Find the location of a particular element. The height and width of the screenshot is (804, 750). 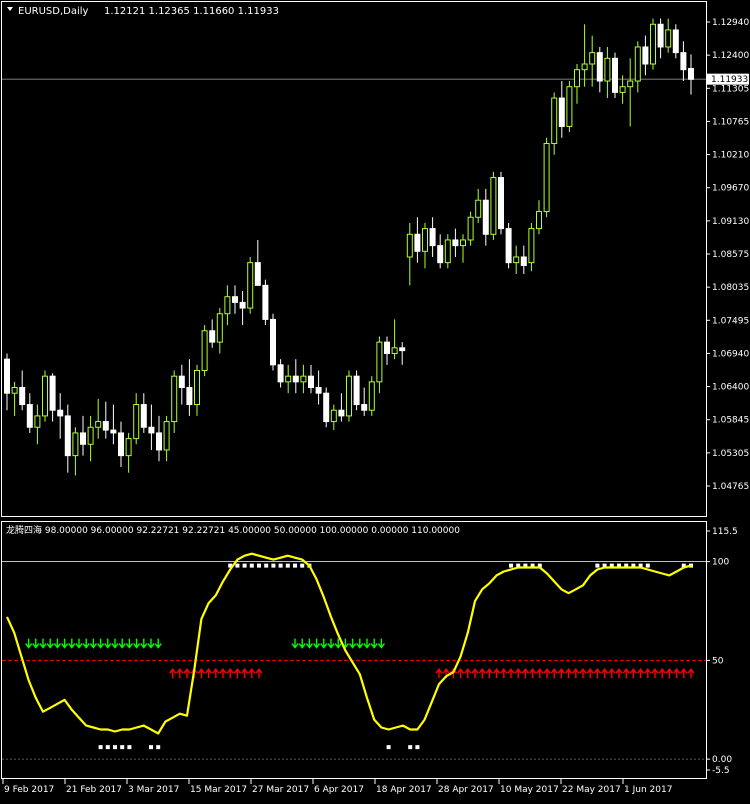

indicator-tick-label: 50 is located at coordinates (718, 661).